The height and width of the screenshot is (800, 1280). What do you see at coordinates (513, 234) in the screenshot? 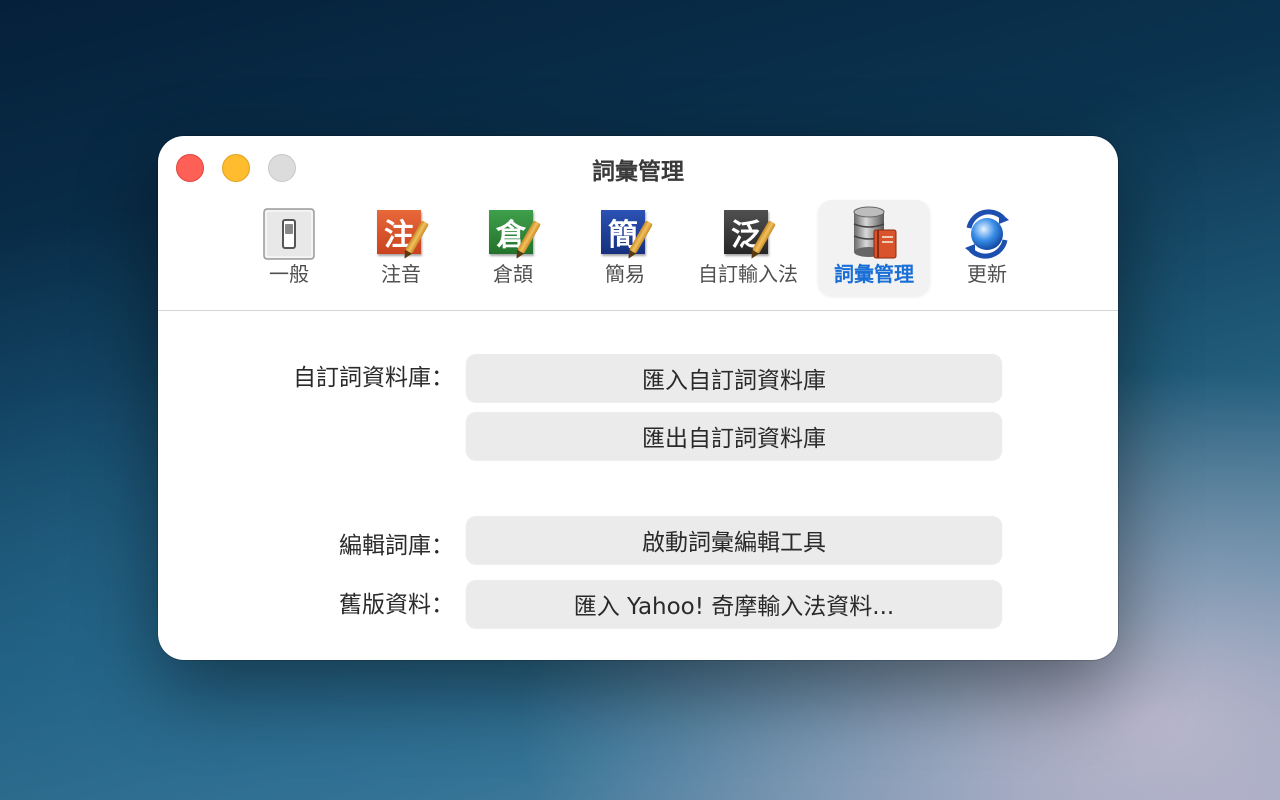
I see `cangjie-icon: 倉` at bounding box center [513, 234].